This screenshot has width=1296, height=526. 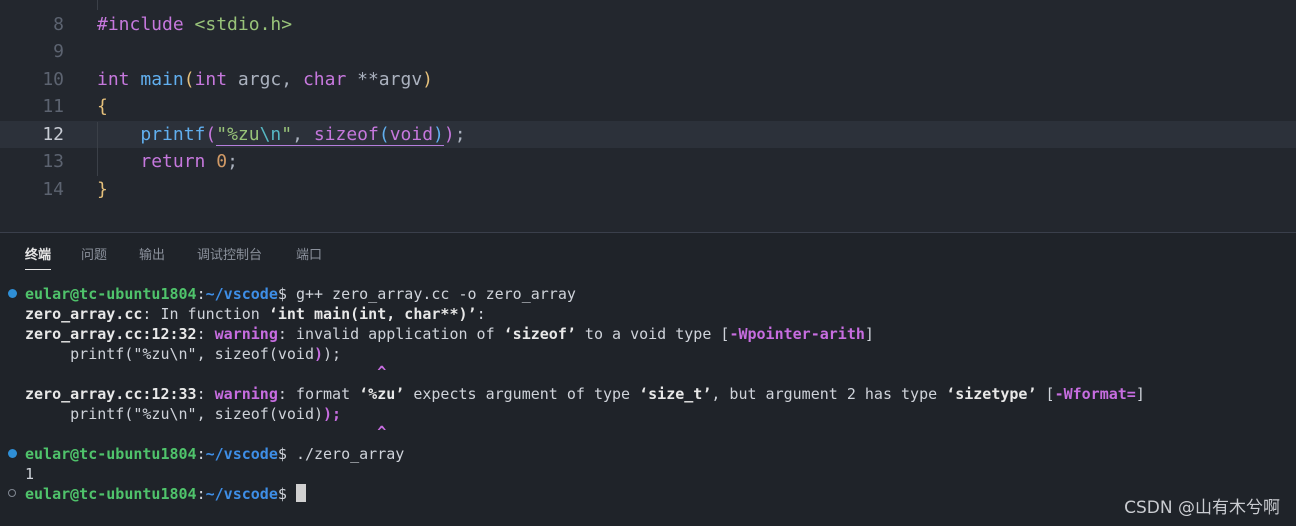 I want to click on panel-divider, so click(x=648, y=232).